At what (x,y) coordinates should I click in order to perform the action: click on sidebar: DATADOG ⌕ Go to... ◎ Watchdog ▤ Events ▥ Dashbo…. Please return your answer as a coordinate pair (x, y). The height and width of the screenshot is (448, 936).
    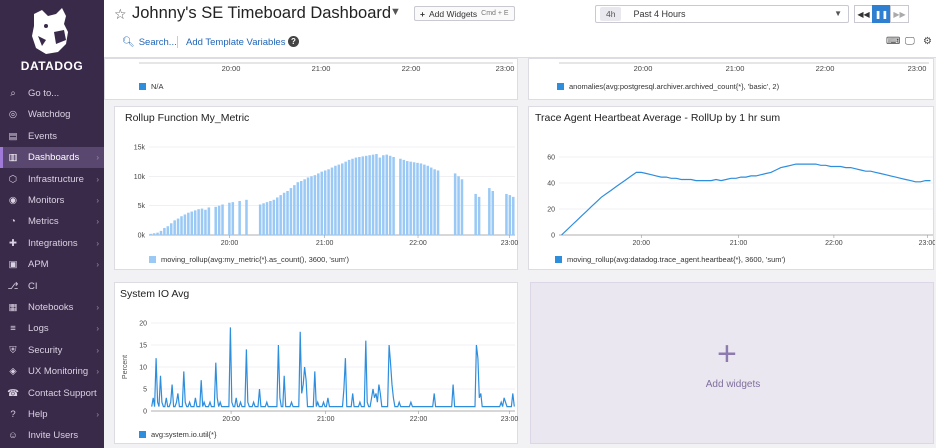
    Looking at the image, I should click on (52, 224).